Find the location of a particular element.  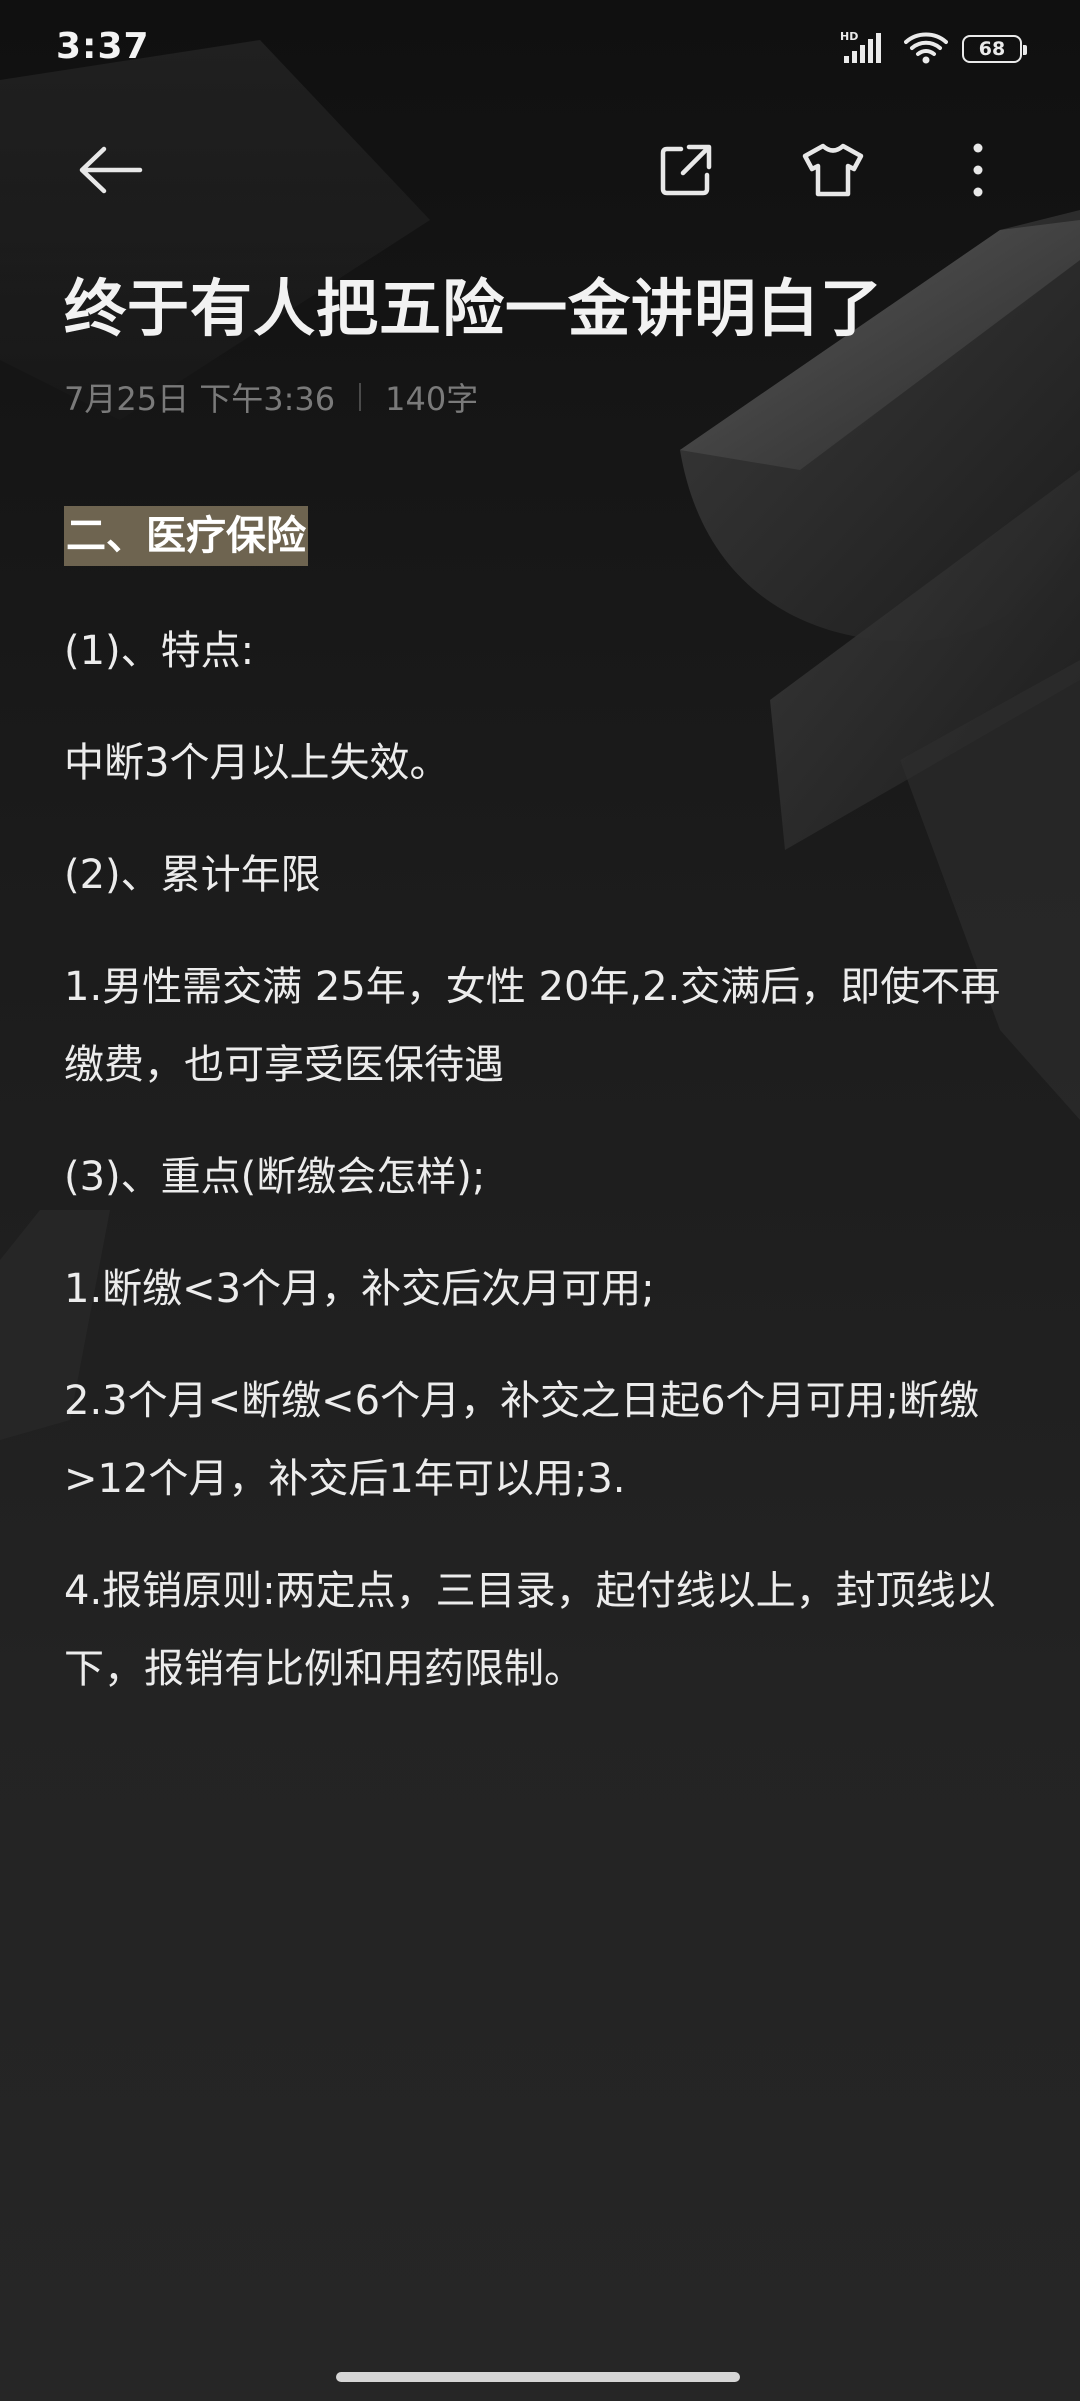

back-button is located at coordinates (112, 170).